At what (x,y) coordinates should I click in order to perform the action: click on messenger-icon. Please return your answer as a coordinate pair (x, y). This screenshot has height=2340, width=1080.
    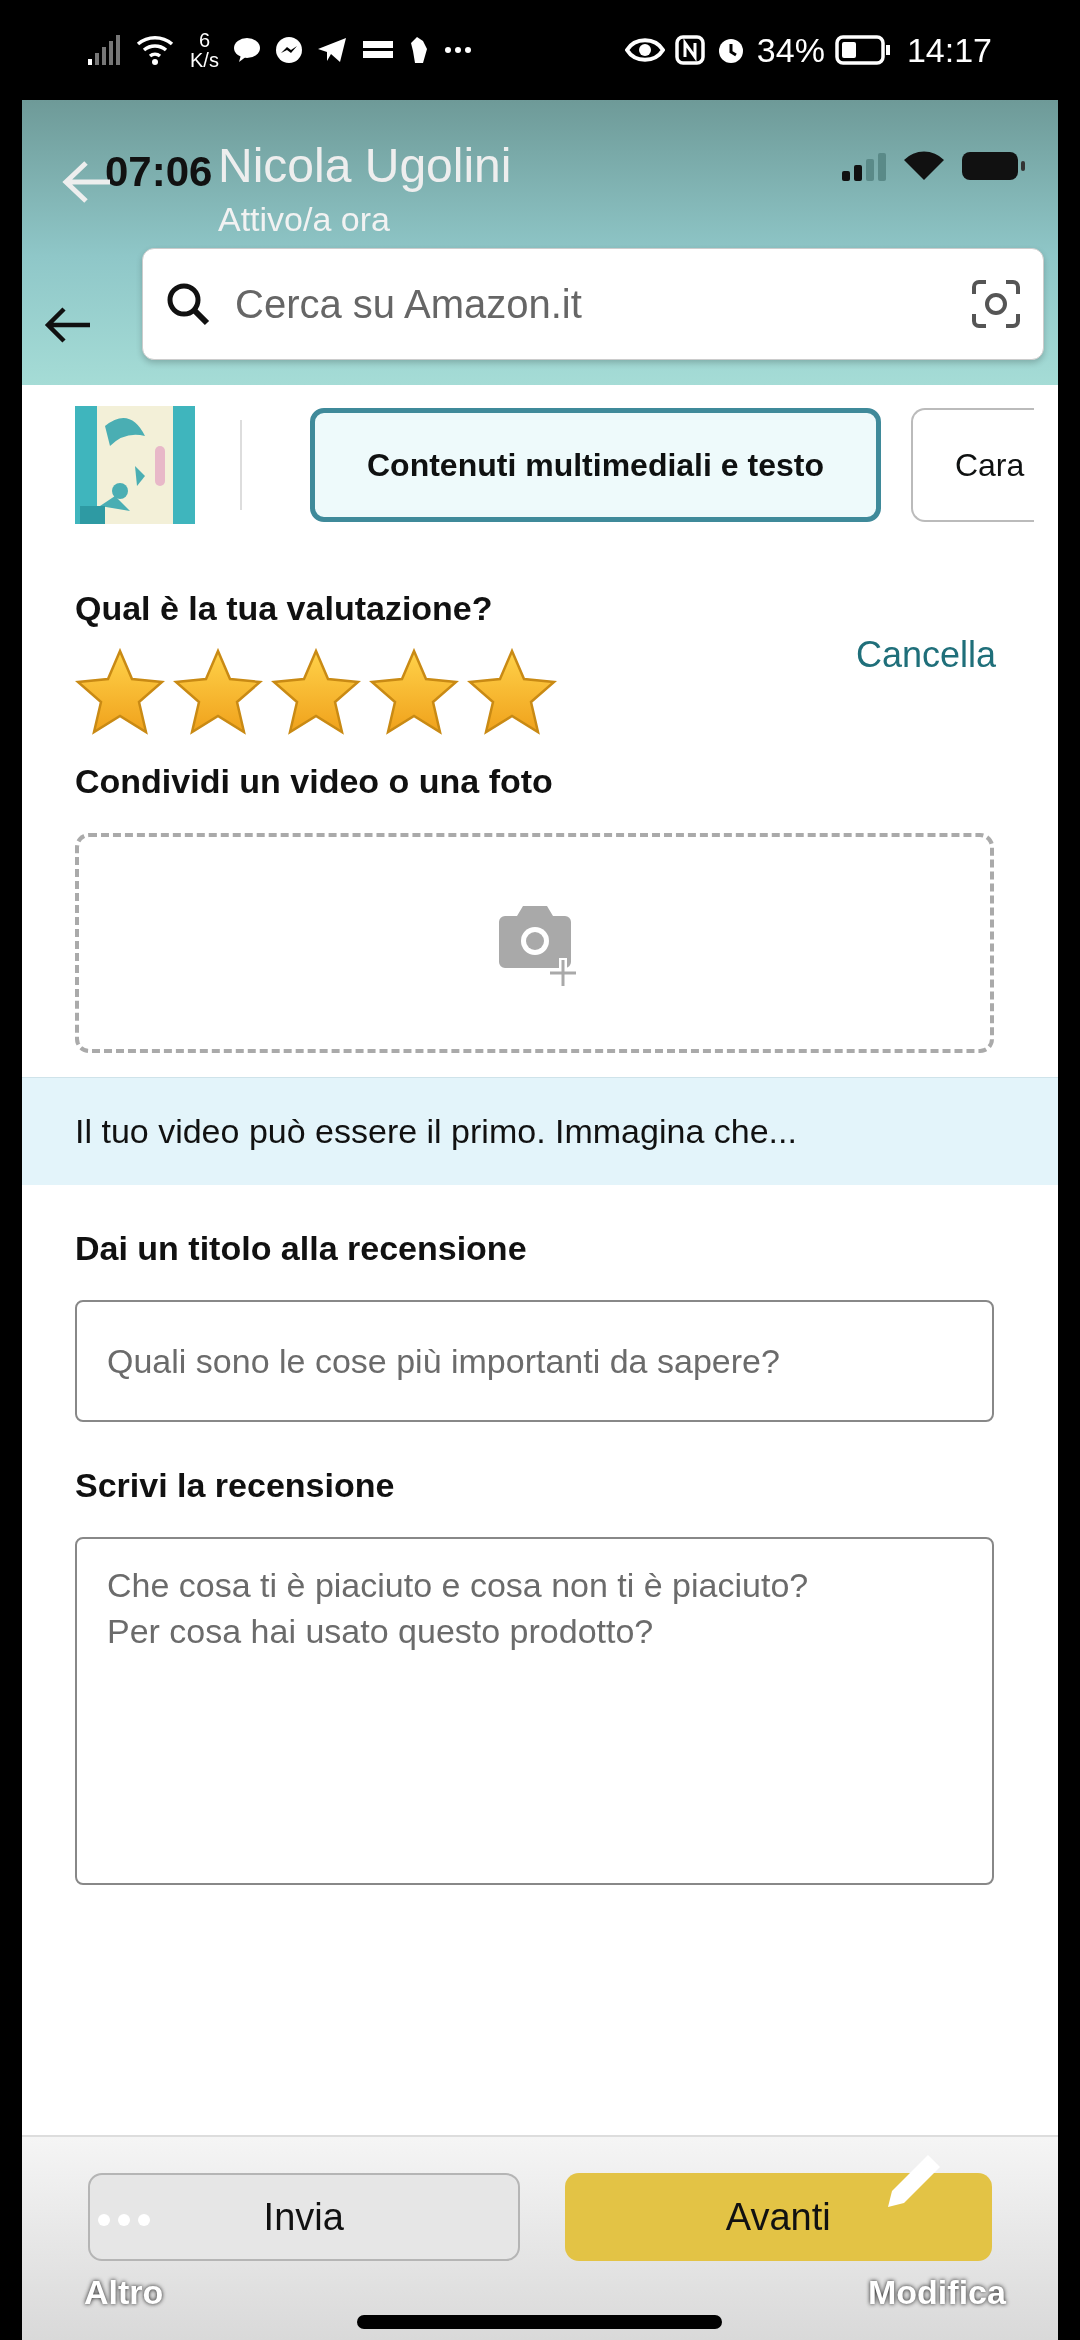
    Looking at the image, I should click on (288, 50).